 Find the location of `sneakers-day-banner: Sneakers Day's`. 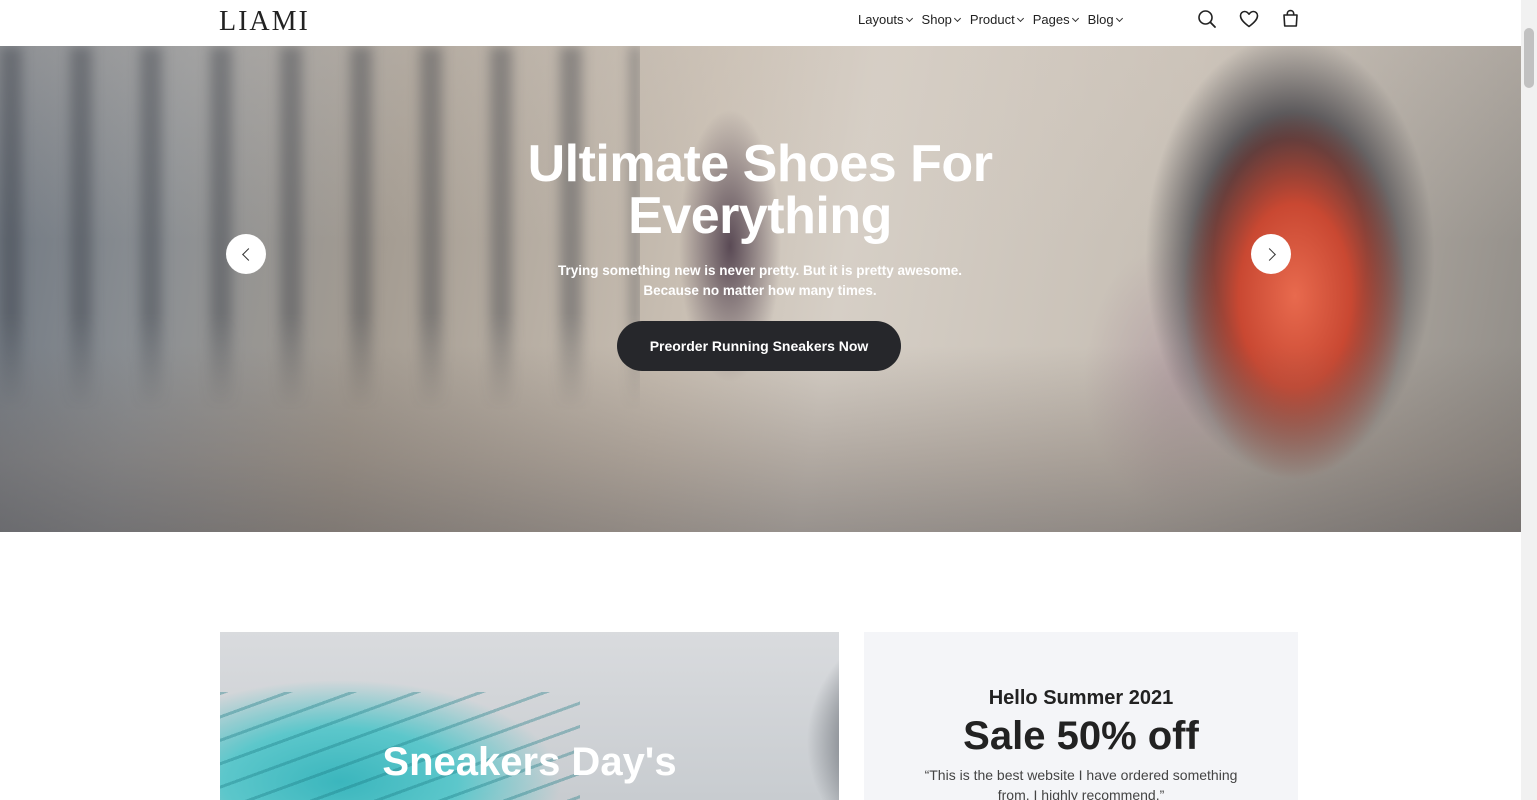

sneakers-day-banner: Sneakers Day's is located at coordinates (529, 716).